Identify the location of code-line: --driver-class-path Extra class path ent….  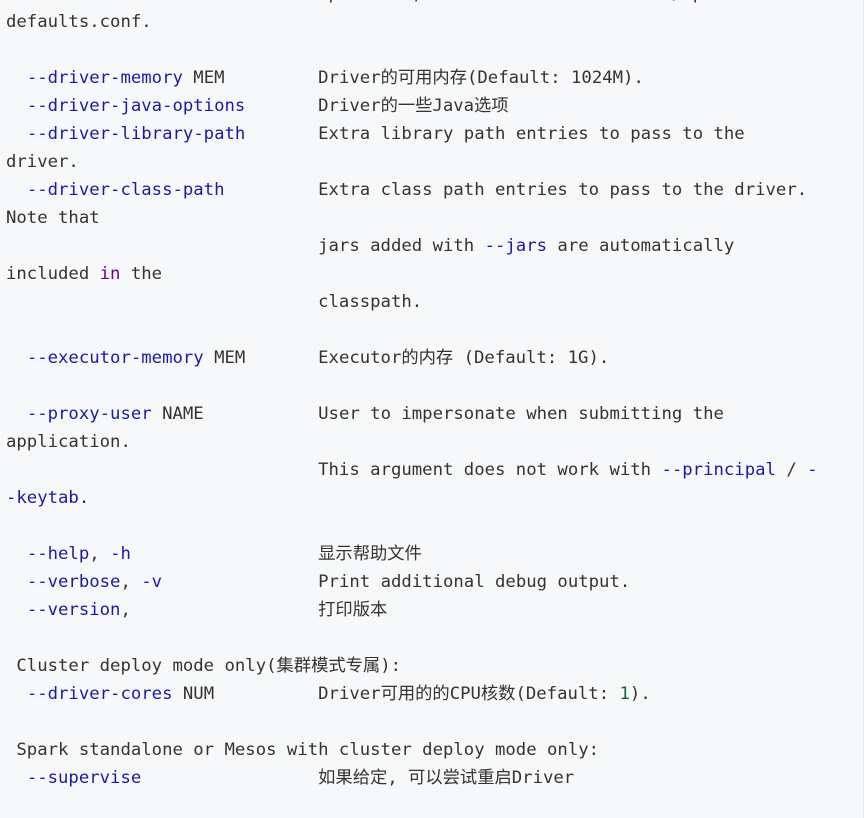
(412, 190).